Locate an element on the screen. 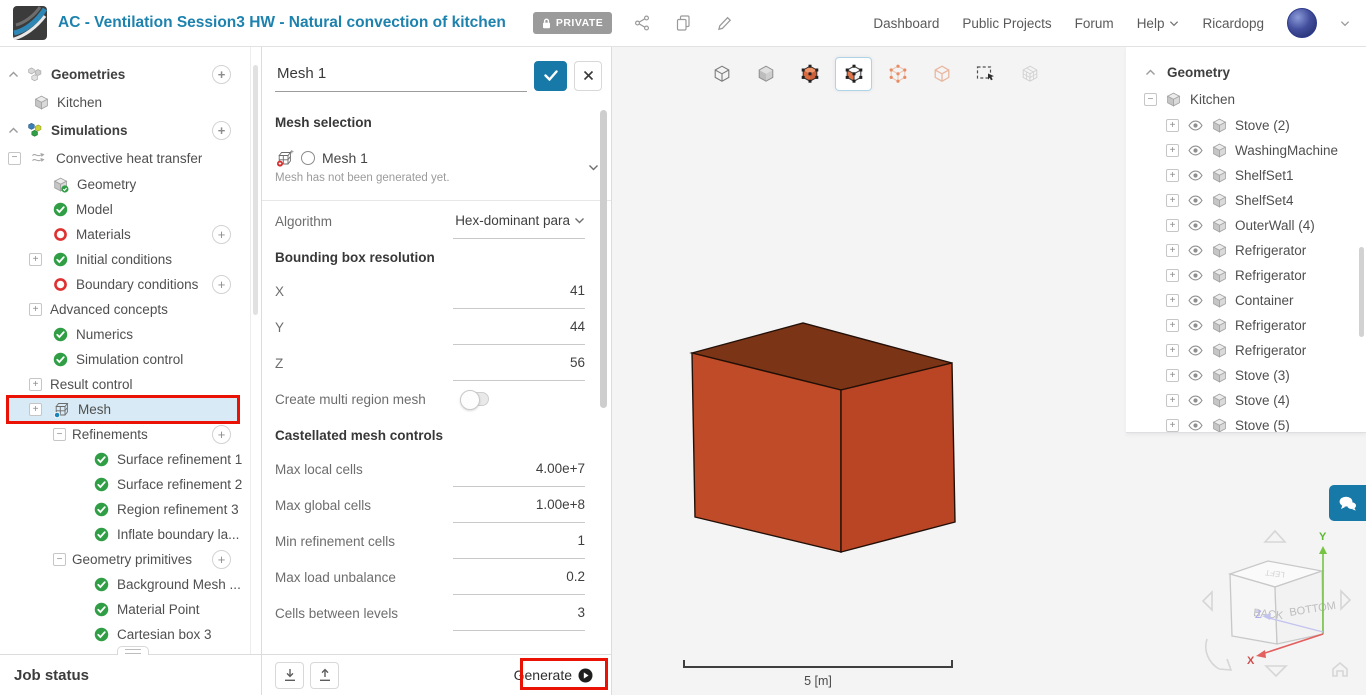  nav-dashboard: Dashboard is located at coordinates (906, 23).